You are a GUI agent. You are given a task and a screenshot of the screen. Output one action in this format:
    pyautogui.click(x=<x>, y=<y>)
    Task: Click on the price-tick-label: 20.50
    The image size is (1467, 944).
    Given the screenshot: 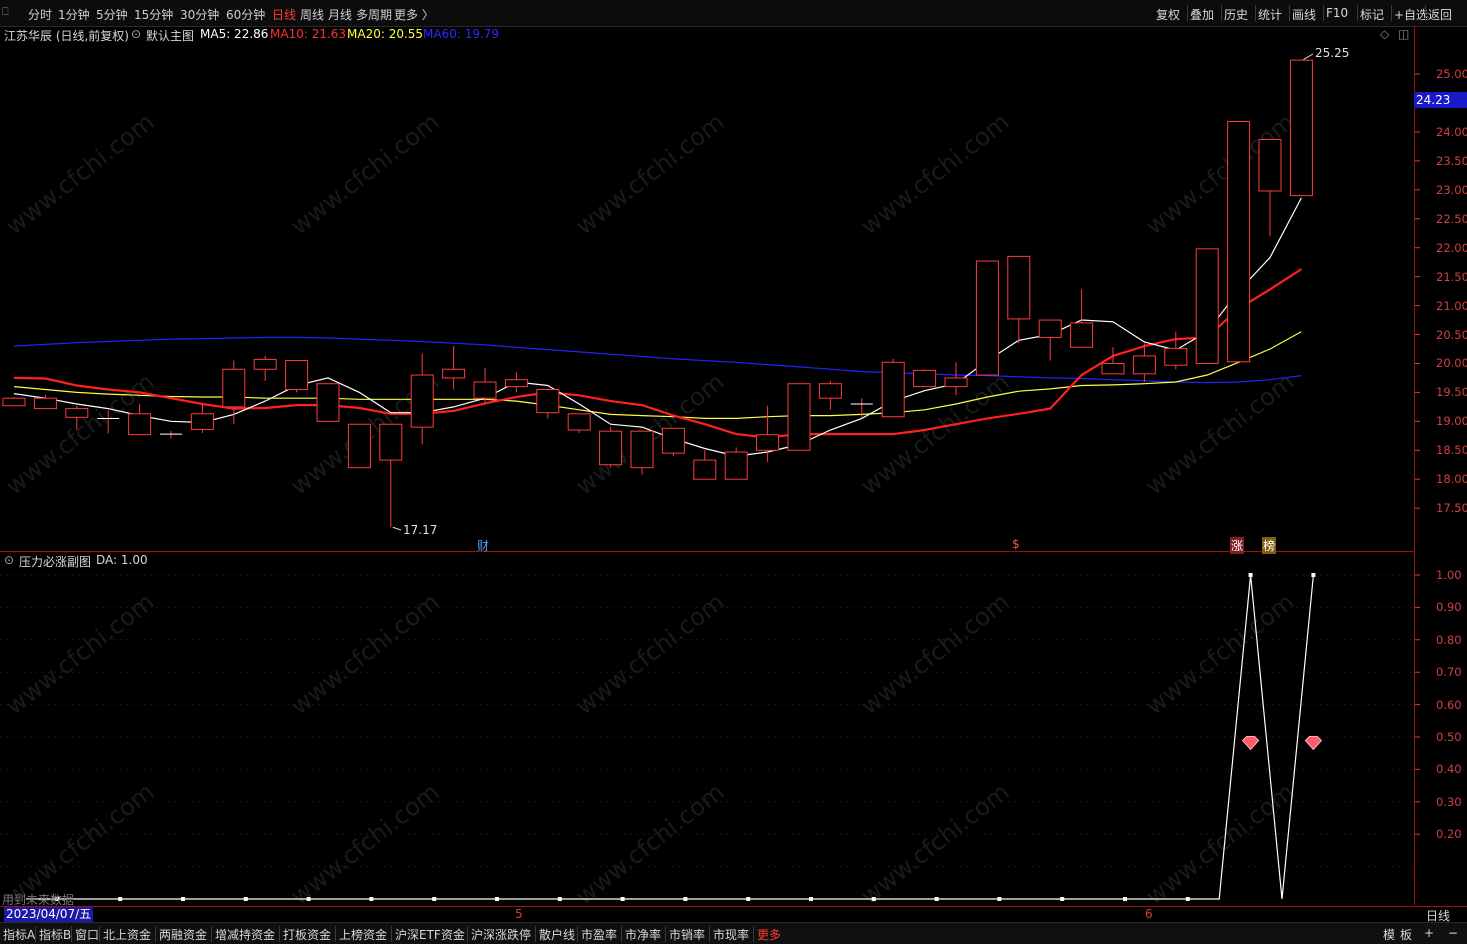 What is the action you would take?
    pyautogui.click(x=1451, y=334)
    